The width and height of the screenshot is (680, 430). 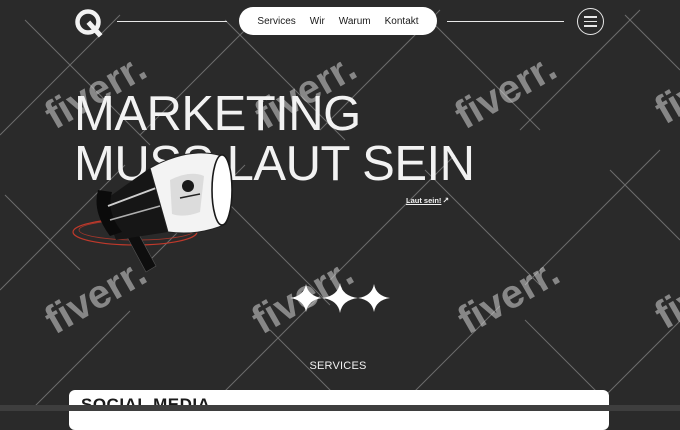 What do you see at coordinates (172, 21) in the screenshot?
I see `header-divider-left` at bounding box center [172, 21].